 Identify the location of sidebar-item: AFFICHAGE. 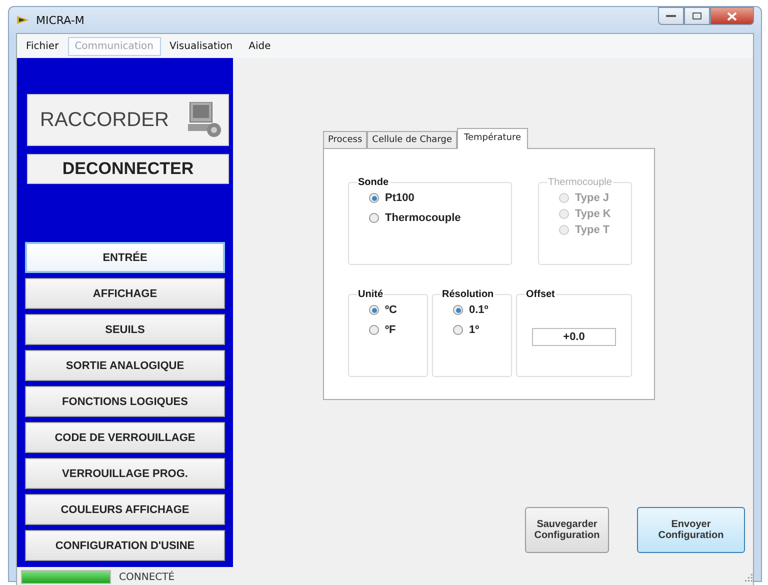
(125, 293).